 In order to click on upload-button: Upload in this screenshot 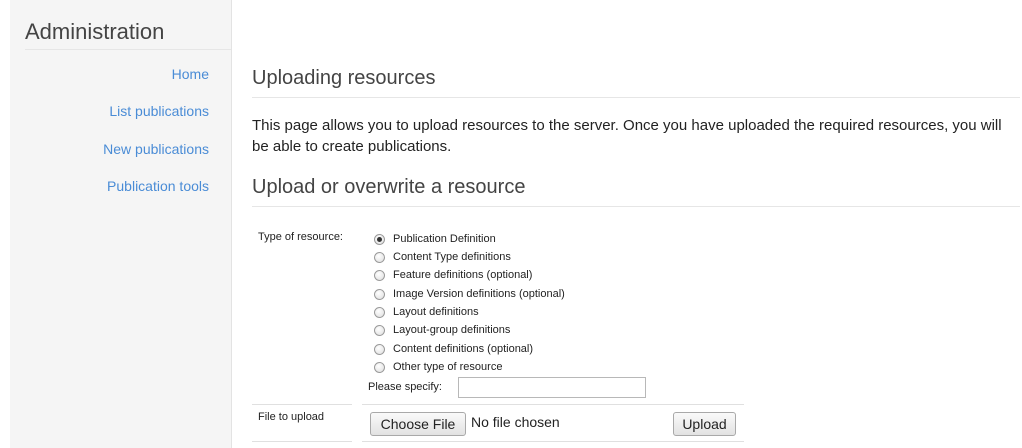, I will do `click(704, 424)`.